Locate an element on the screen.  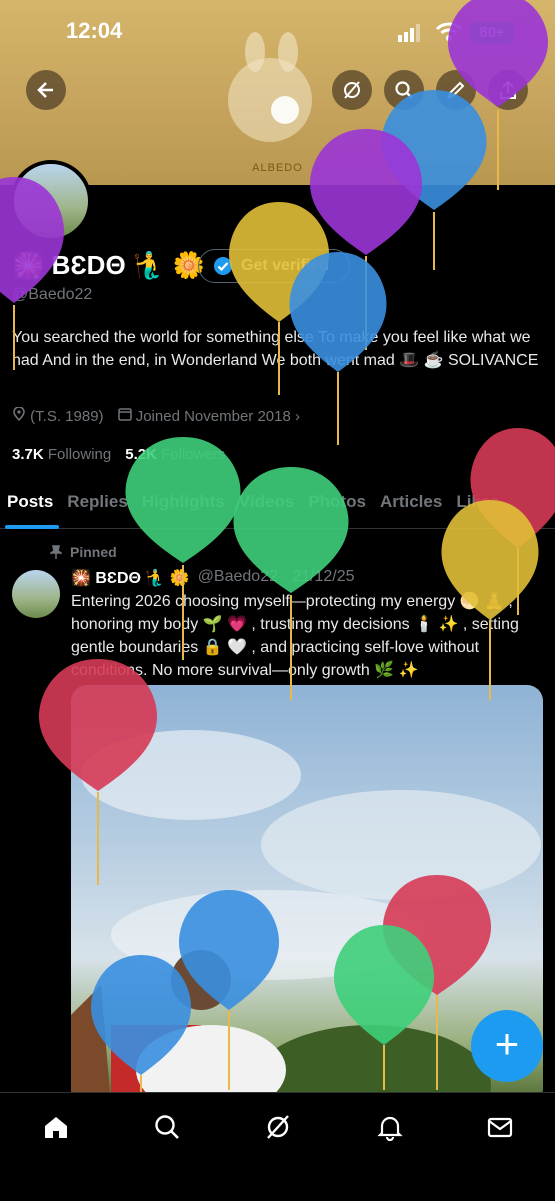
profile-avatar is located at coordinates (51, 201).